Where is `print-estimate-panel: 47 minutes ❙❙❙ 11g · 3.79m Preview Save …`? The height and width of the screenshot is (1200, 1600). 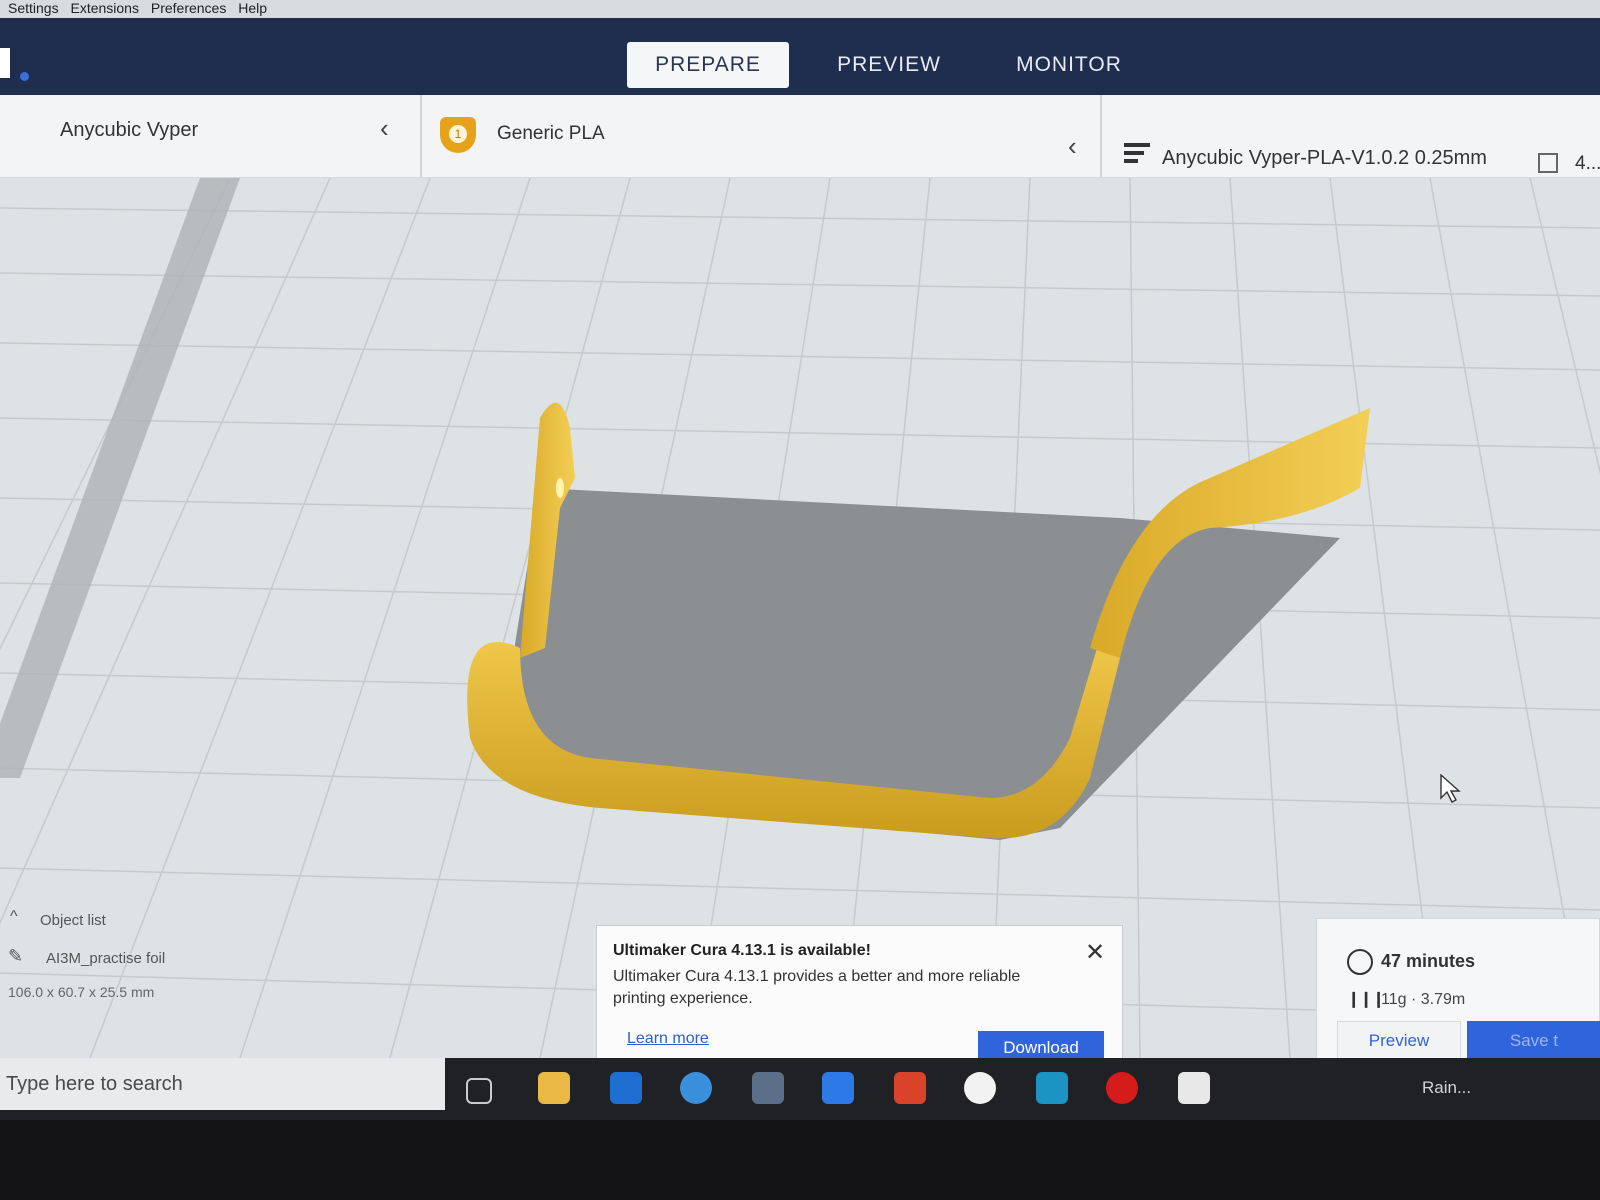 print-estimate-panel: 47 minutes ❙❙❙ 11g · 3.79m Preview Save … is located at coordinates (1458, 990).